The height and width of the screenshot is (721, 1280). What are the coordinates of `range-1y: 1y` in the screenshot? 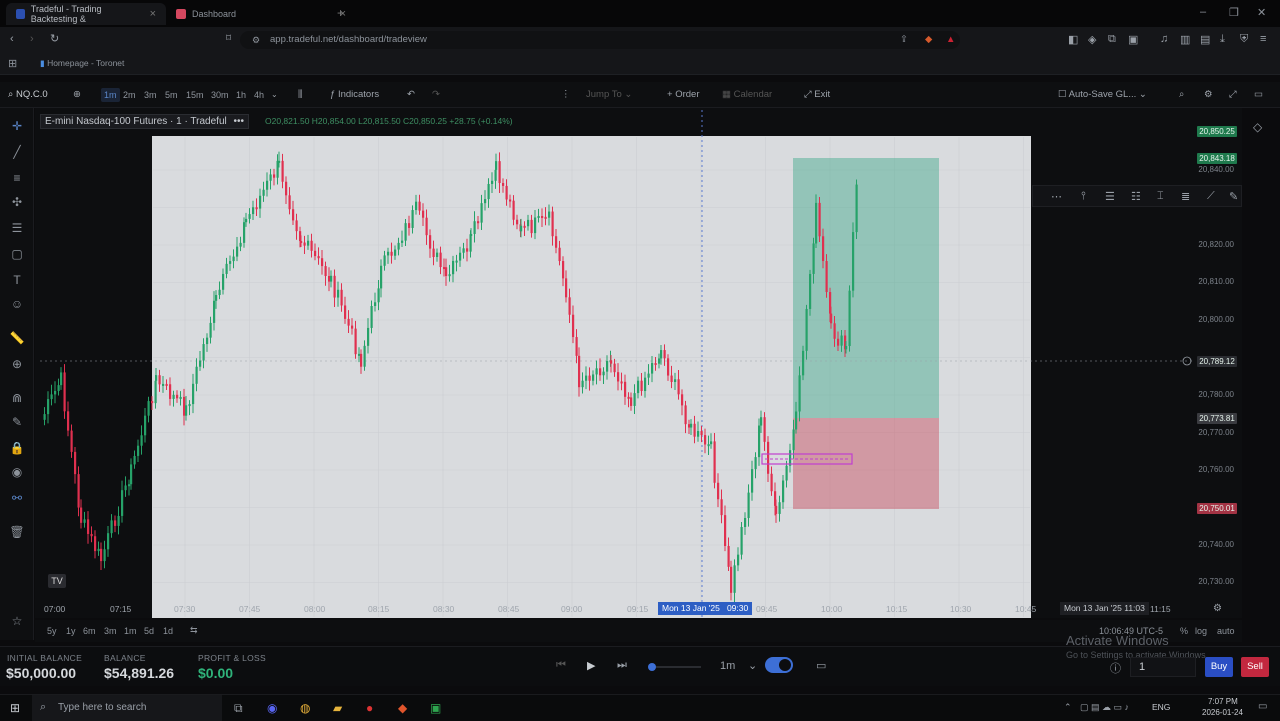 It's located at (71, 631).